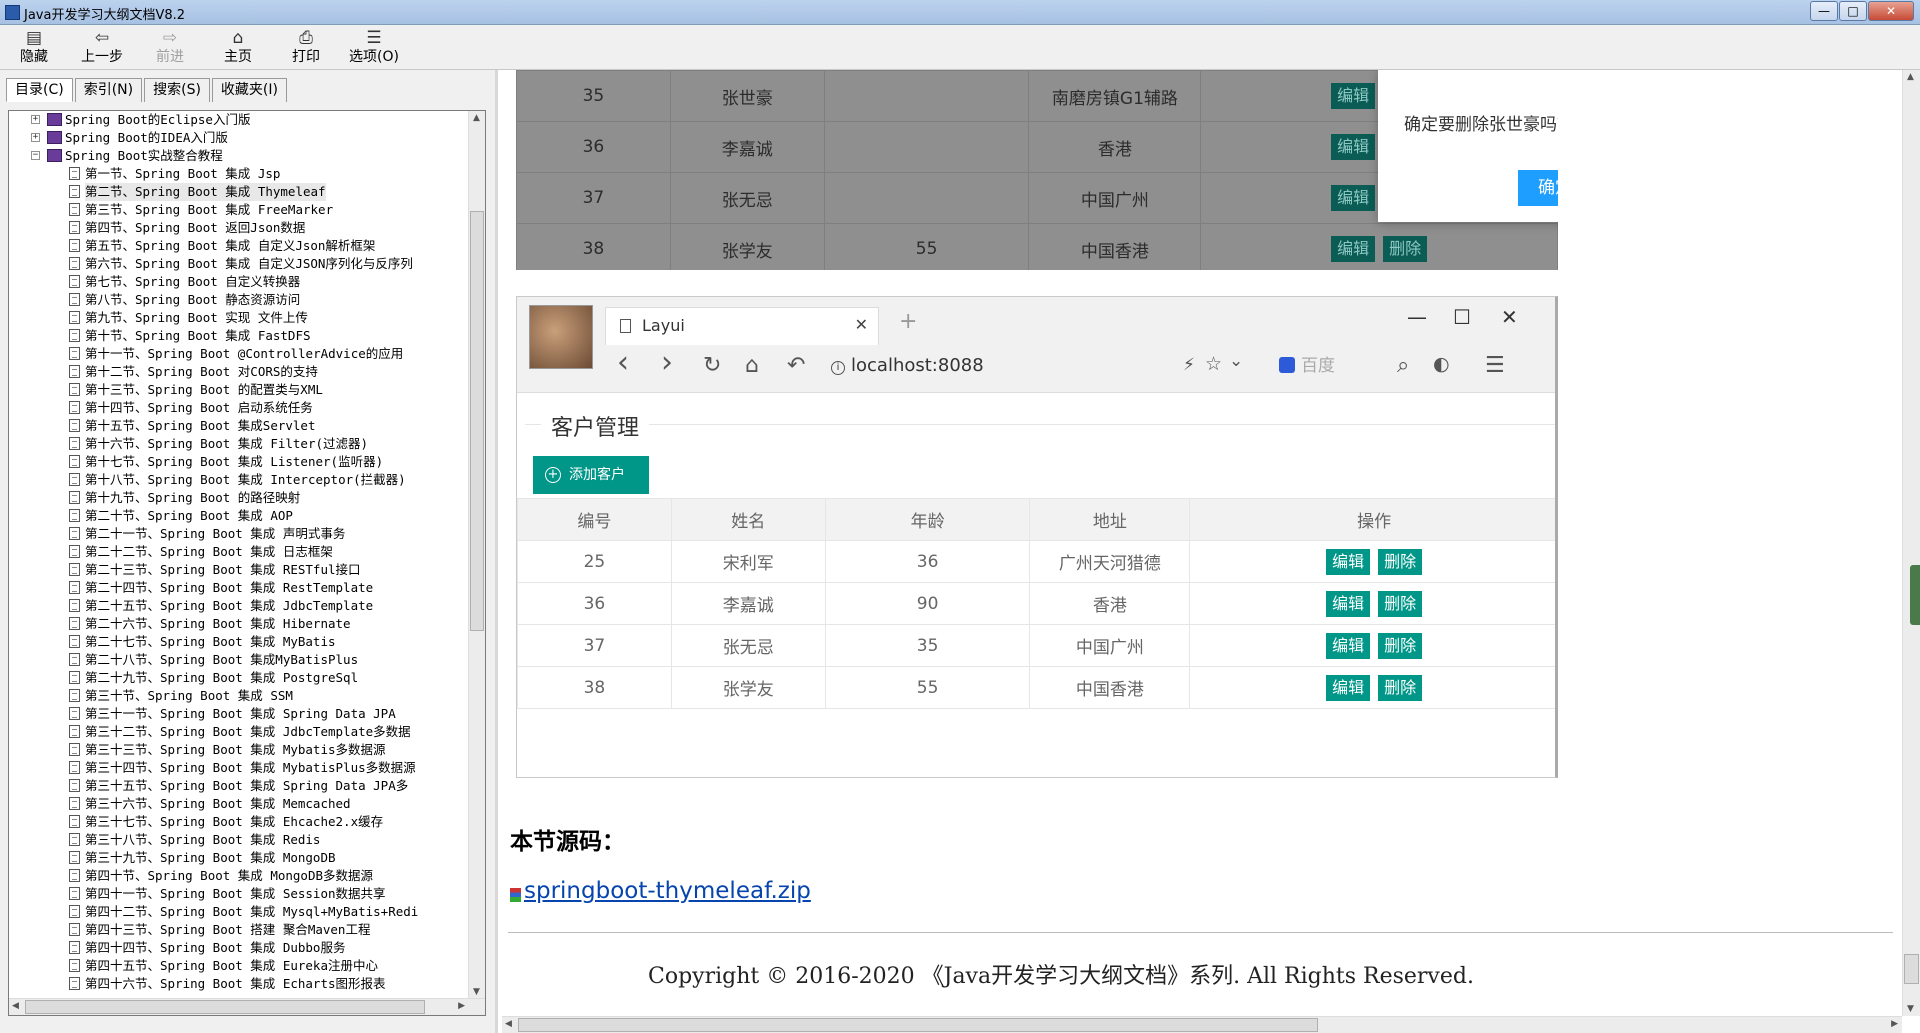 The width and height of the screenshot is (1920, 1033). I want to click on tree-page-item: 第三十九节、Spring Boot 集成 MongoDB, so click(239, 858).